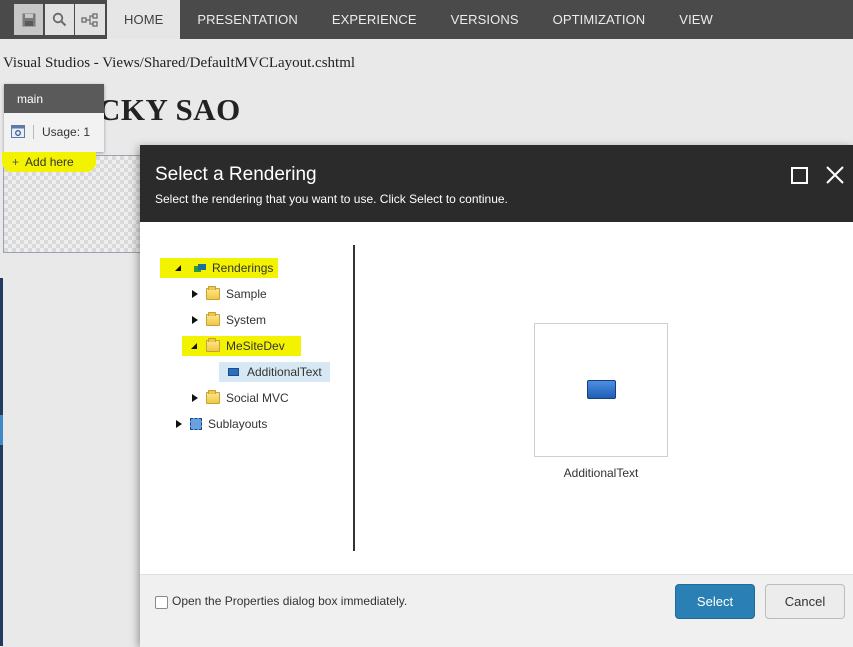  What do you see at coordinates (236, 174) in the screenshot?
I see `dialog-title: Select a Rendering` at bounding box center [236, 174].